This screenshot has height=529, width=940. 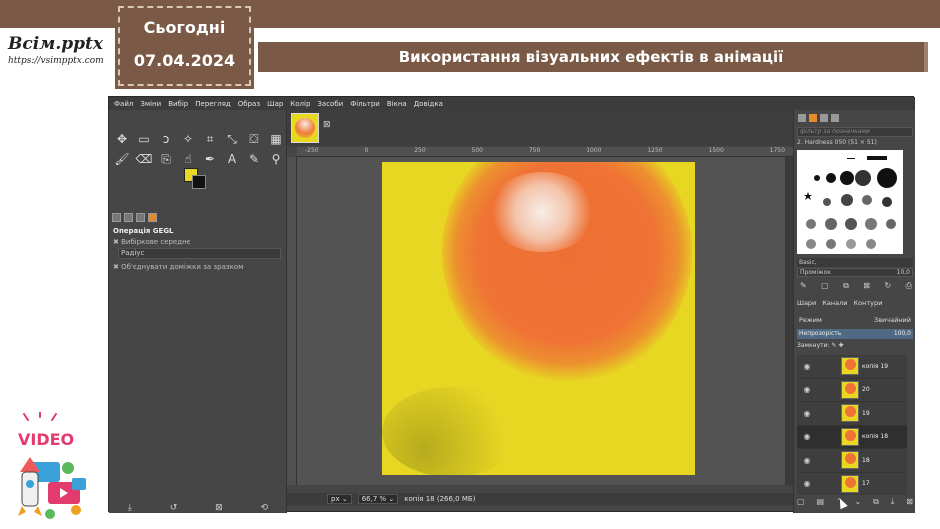 What do you see at coordinates (130, 509) in the screenshot?
I see `save-options-icon: ⤓` at bounding box center [130, 509].